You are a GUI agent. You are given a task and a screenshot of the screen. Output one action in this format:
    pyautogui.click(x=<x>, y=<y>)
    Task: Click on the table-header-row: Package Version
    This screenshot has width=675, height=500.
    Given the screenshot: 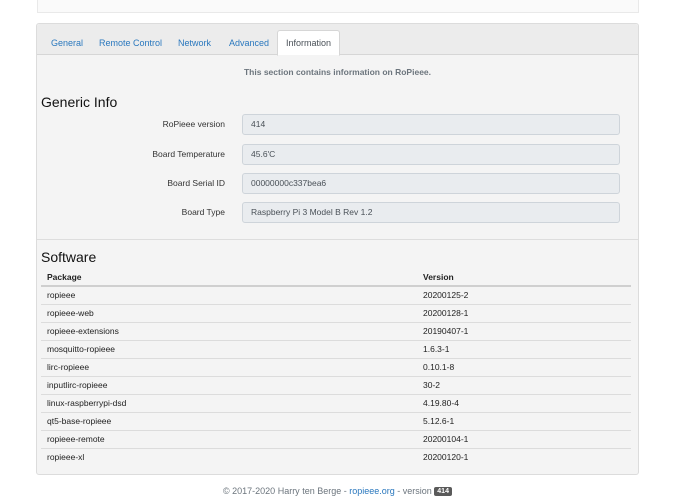 What is the action you would take?
    pyautogui.click(x=336, y=277)
    